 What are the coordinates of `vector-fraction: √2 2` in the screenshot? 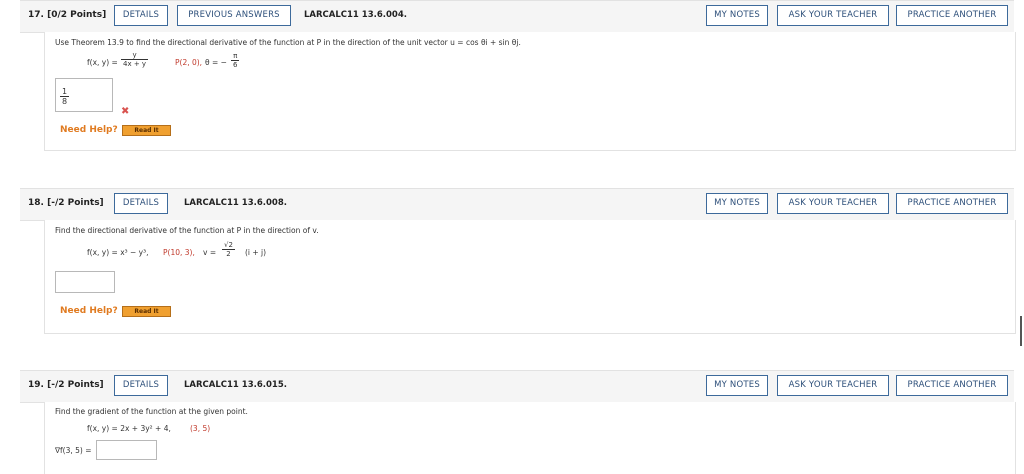 It's located at (228, 249).